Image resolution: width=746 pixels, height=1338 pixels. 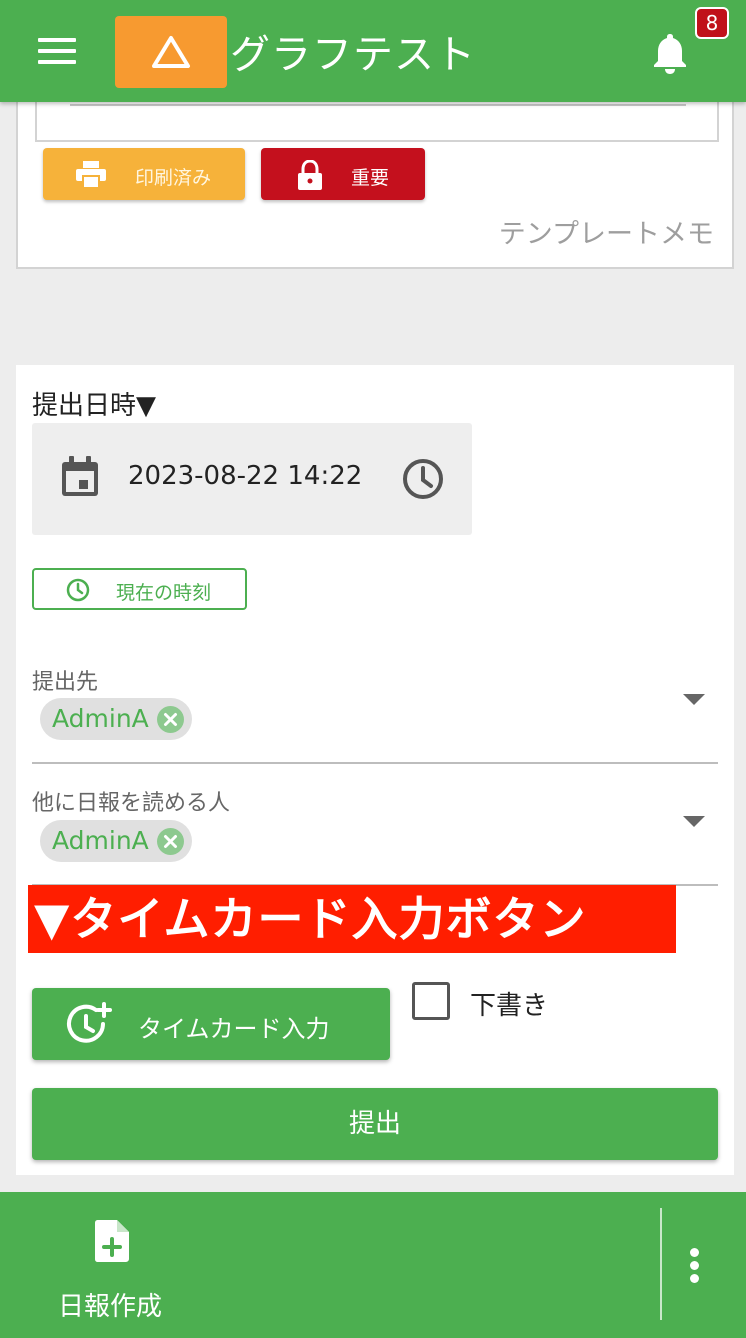 I want to click on bottom-navigation: 日報作成, so click(x=373, y=1265).